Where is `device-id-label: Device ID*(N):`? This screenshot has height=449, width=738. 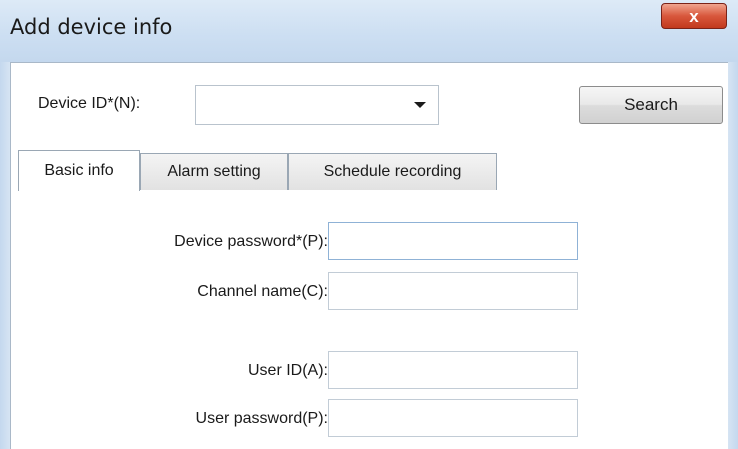
device-id-label: Device ID*(N): is located at coordinates (89, 103).